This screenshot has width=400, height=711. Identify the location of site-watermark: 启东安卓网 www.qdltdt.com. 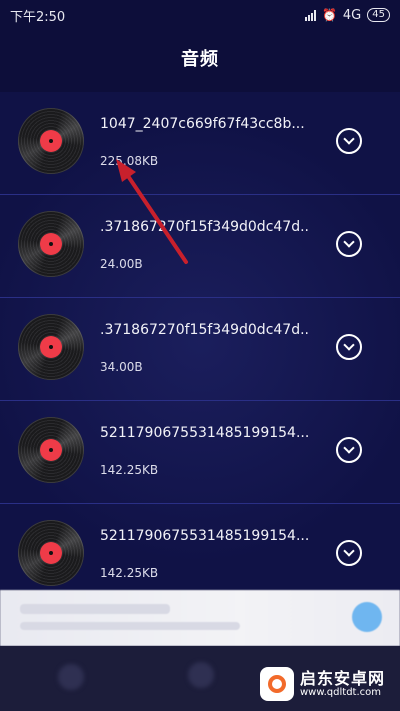
(330, 684).